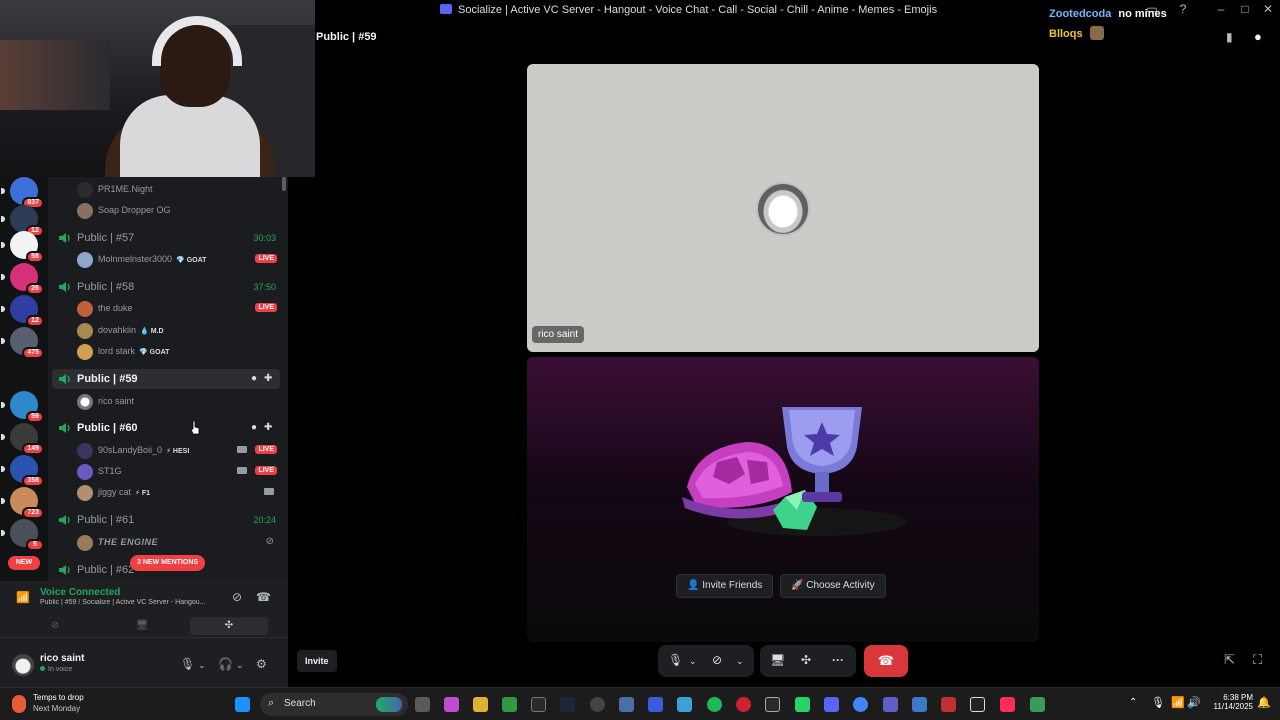 The height and width of the screenshot is (720, 1280). What do you see at coordinates (1264, 702) in the screenshot?
I see `notification-bell-icon: 🔔` at bounding box center [1264, 702].